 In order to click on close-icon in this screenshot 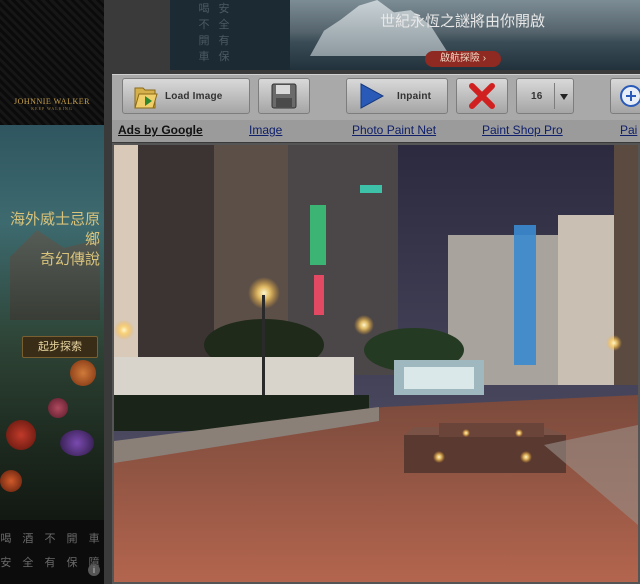, I will do `click(482, 96)`.